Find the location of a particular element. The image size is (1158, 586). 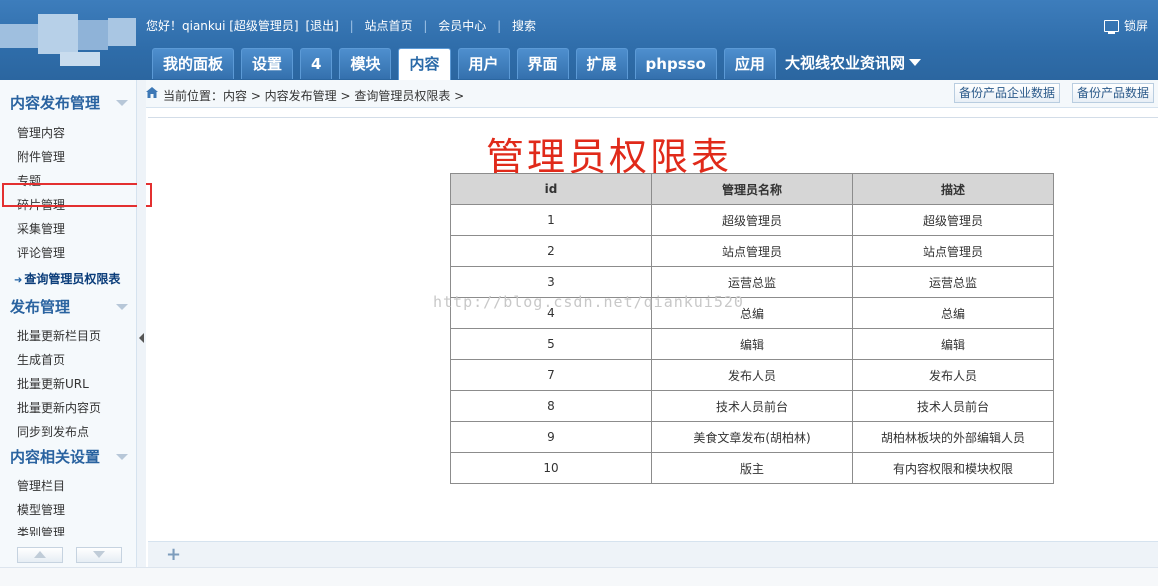

main-tabs: 我的面板 设置 4 模块 内容 用户 界面 扩展 phpsso 应用 is located at coordinates (467, 64).